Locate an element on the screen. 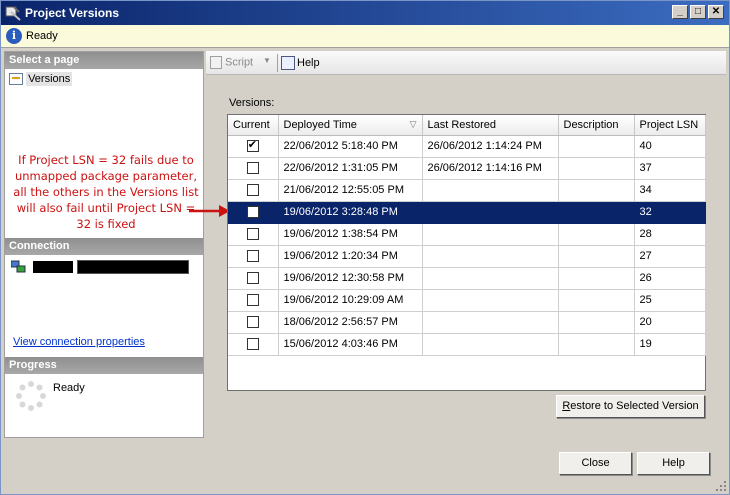 This screenshot has width=730, height=495. select-page-header: Select a page is located at coordinates (104, 60).